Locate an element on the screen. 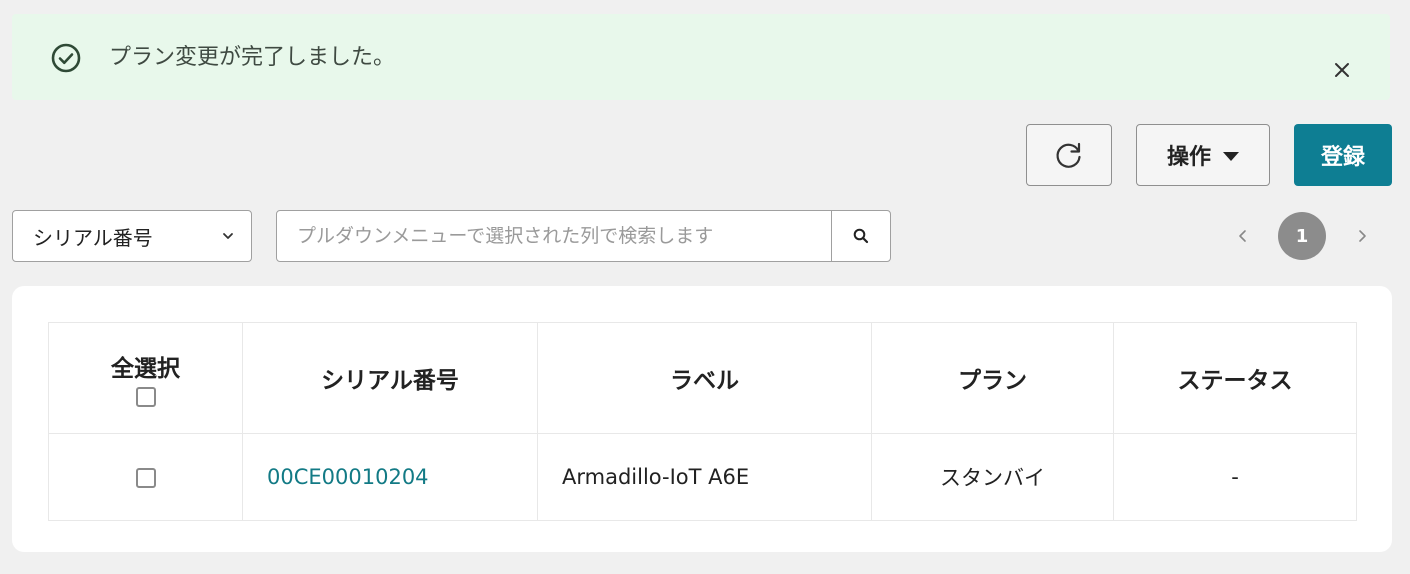 The width and height of the screenshot is (1410, 574). select-all-header: 全選択 is located at coordinates (145, 378).